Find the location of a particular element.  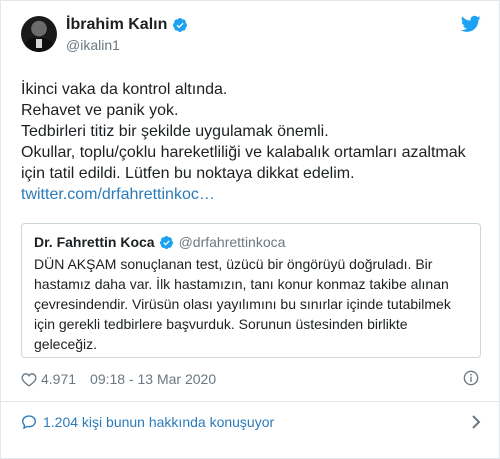

author-handle: @ikalin1 is located at coordinates (93, 45).